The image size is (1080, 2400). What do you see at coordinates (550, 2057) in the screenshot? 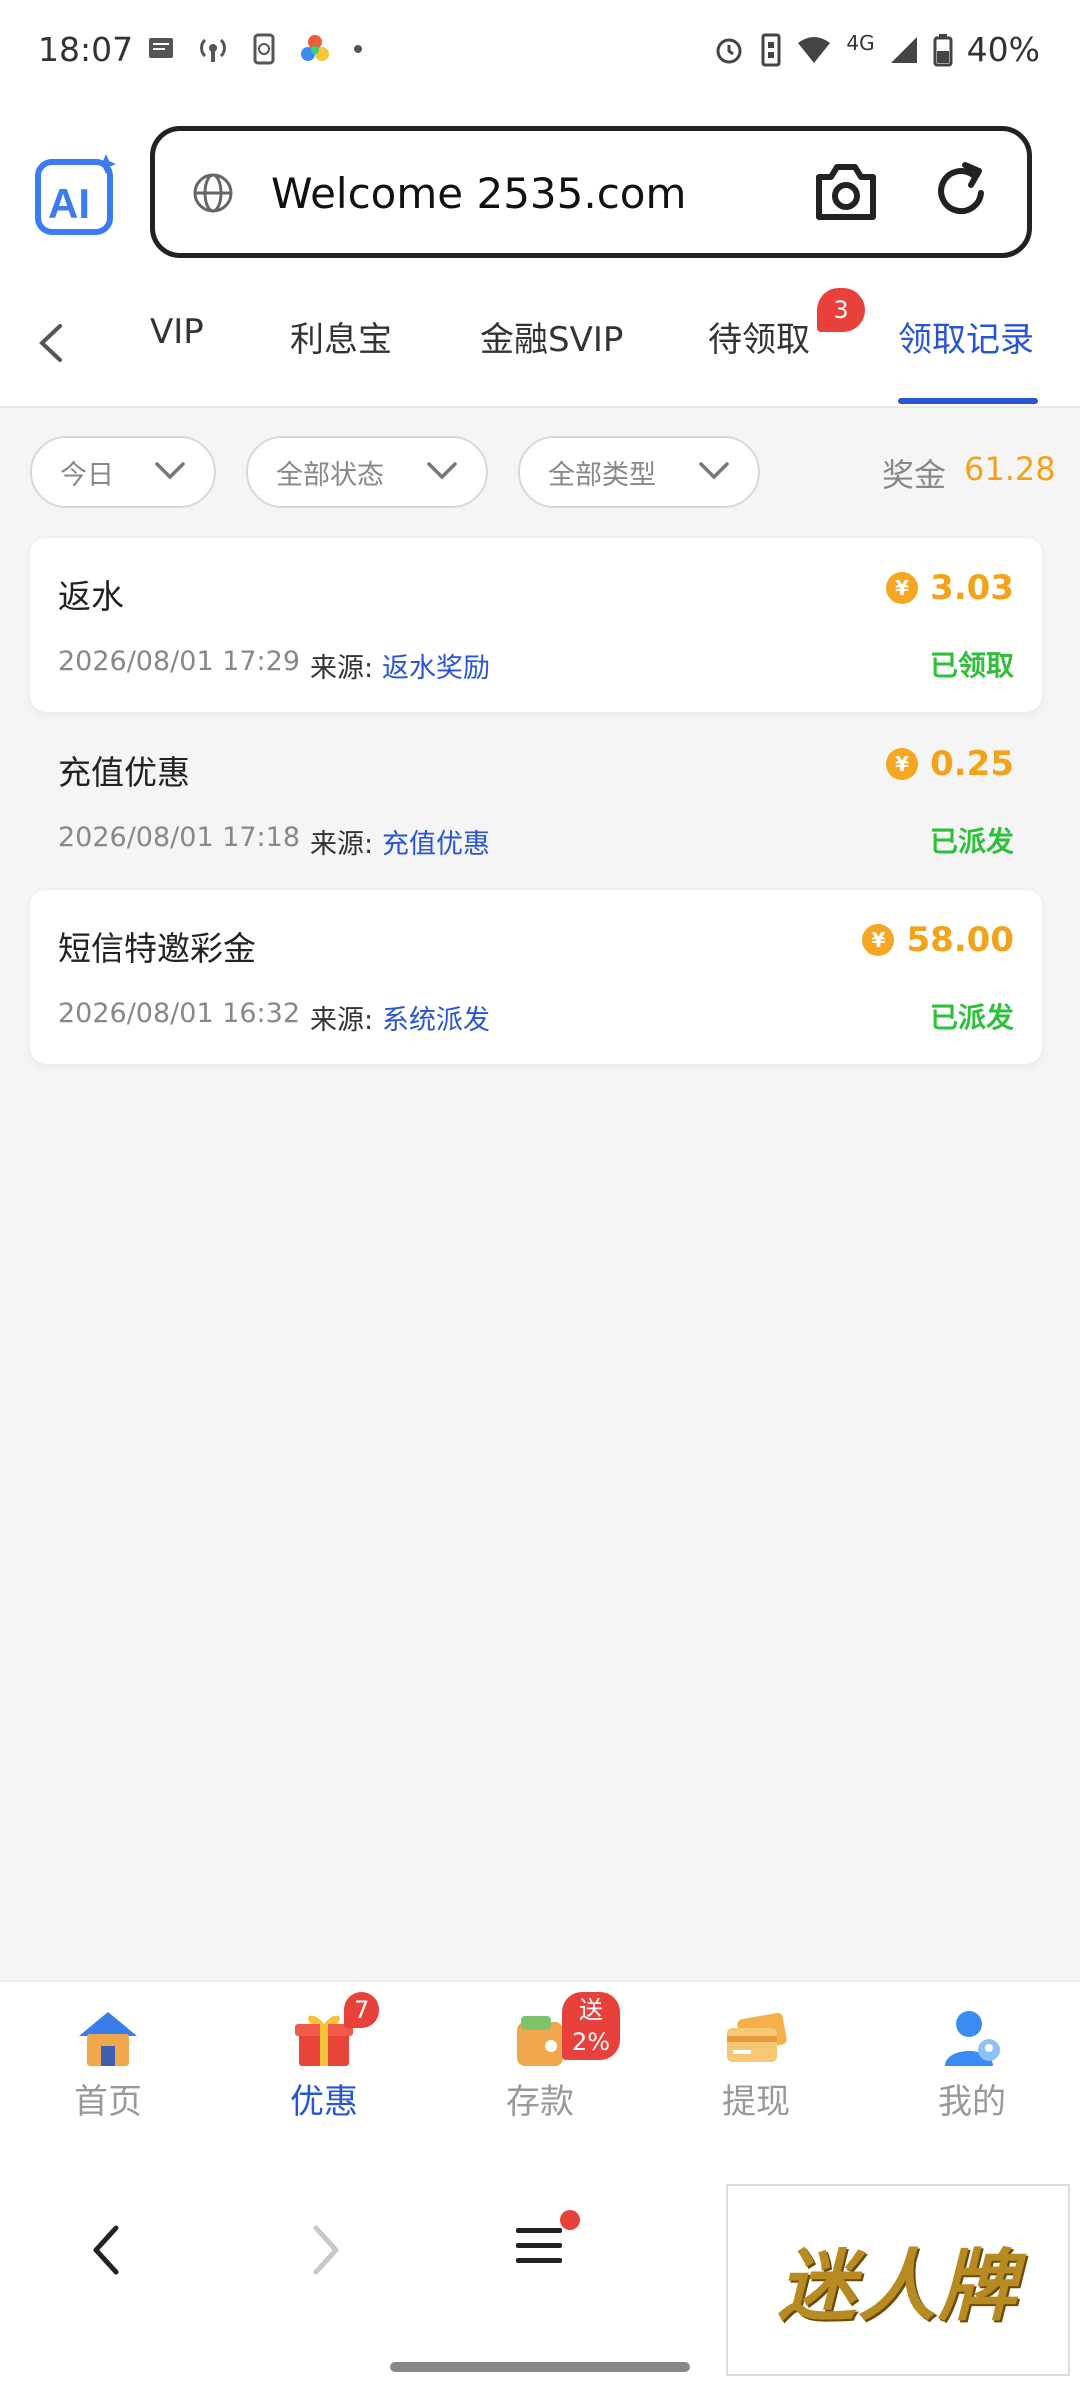
I see `nav-deposit: 存款 送2%` at bounding box center [550, 2057].